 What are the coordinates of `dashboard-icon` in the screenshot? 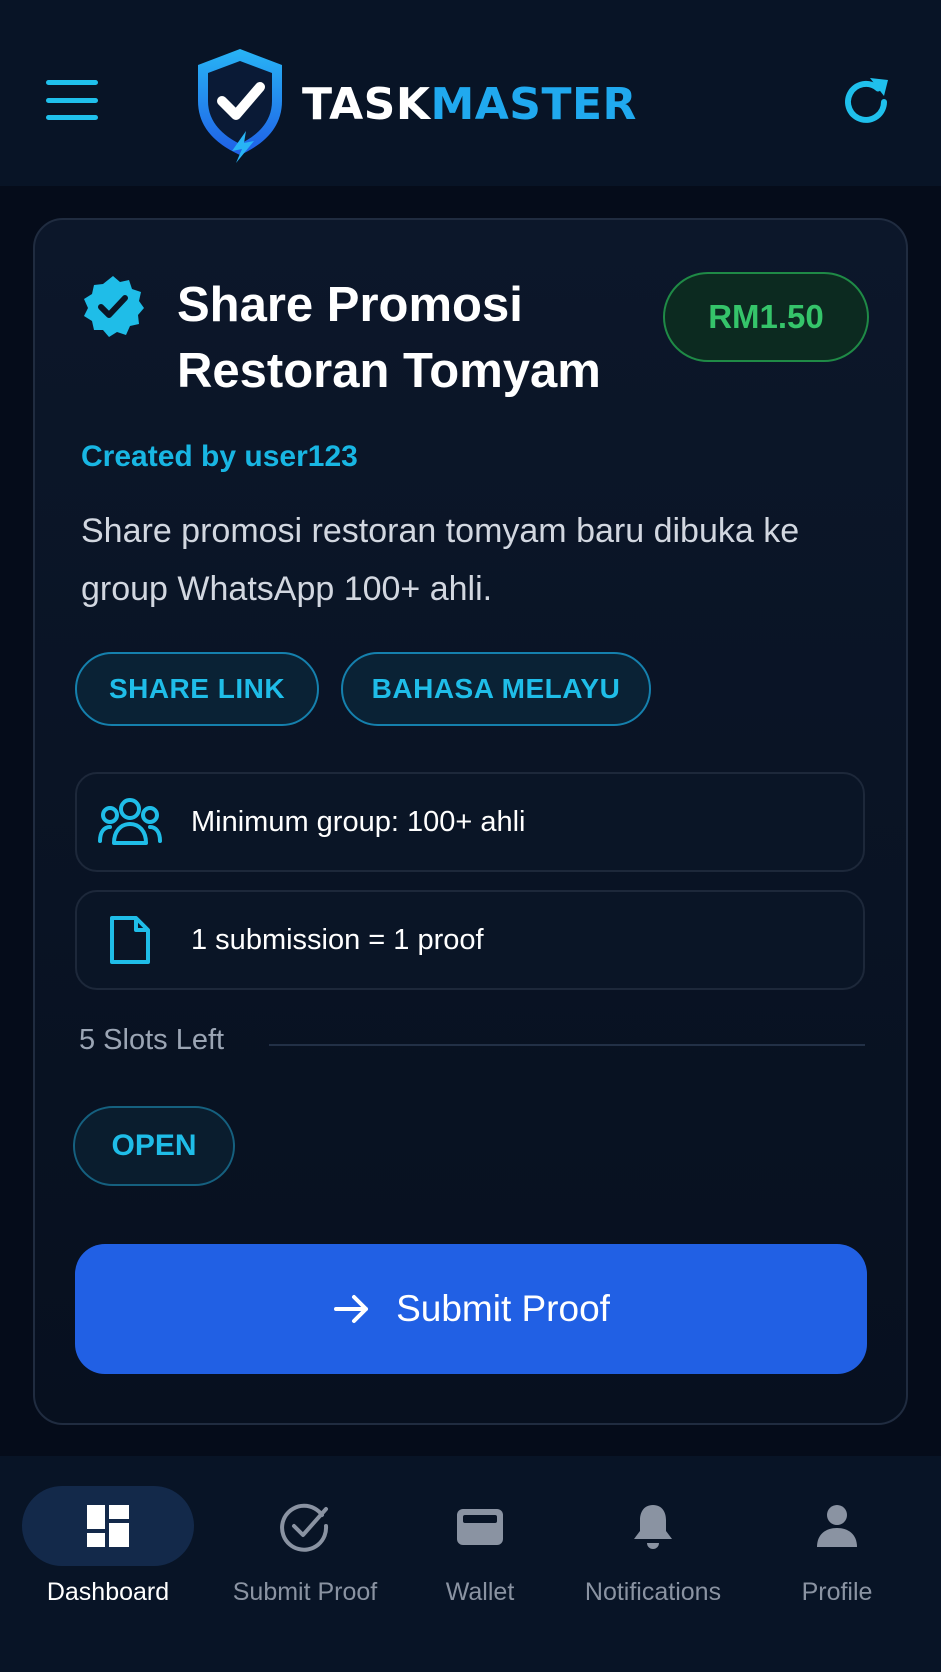 It's located at (108, 1526).